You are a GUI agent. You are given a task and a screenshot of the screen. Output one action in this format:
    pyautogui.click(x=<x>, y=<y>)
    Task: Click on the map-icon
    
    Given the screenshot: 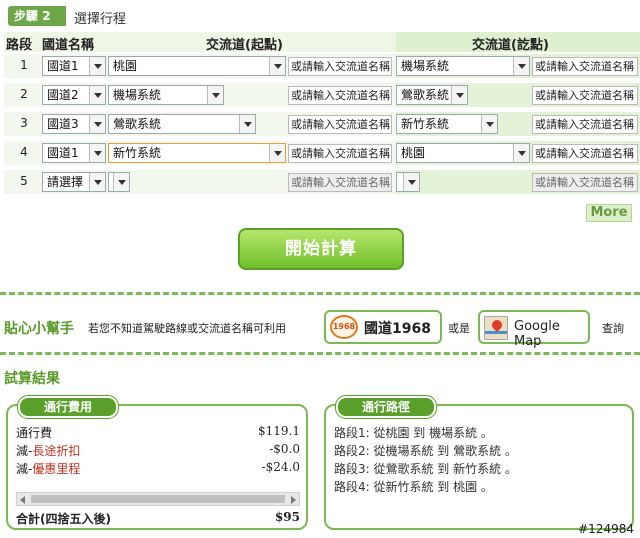 What is the action you would take?
    pyautogui.click(x=496, y=328)
    